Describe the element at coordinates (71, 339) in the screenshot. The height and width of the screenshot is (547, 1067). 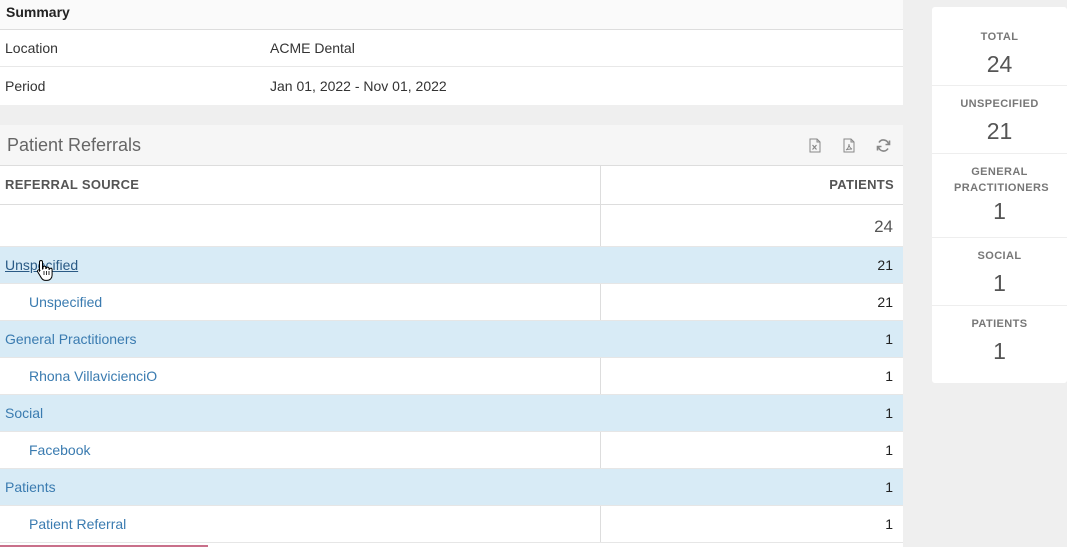
I see `referral-source-link: General Practitioners` at that location.